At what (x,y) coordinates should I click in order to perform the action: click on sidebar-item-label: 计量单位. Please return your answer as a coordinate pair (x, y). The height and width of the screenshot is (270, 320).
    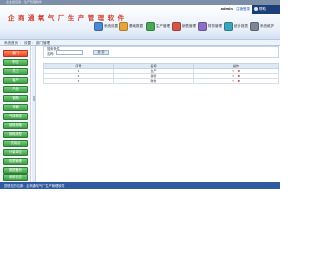
    Looking at the image, I should click on (15, 152).